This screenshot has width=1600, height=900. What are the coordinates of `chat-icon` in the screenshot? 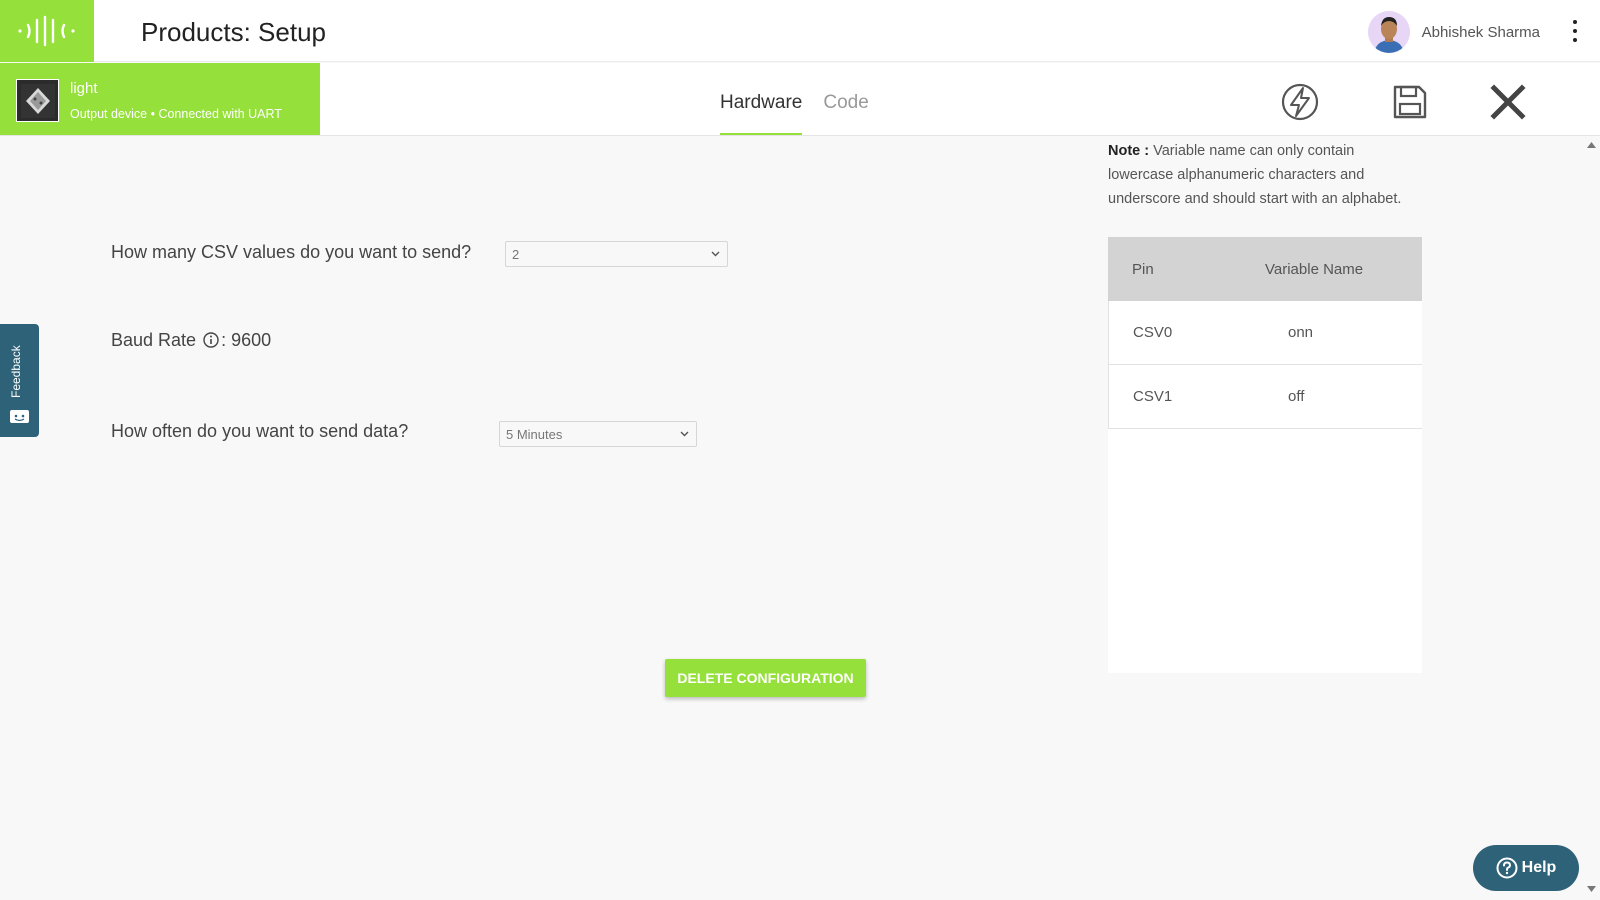 It's located at (19, 420).